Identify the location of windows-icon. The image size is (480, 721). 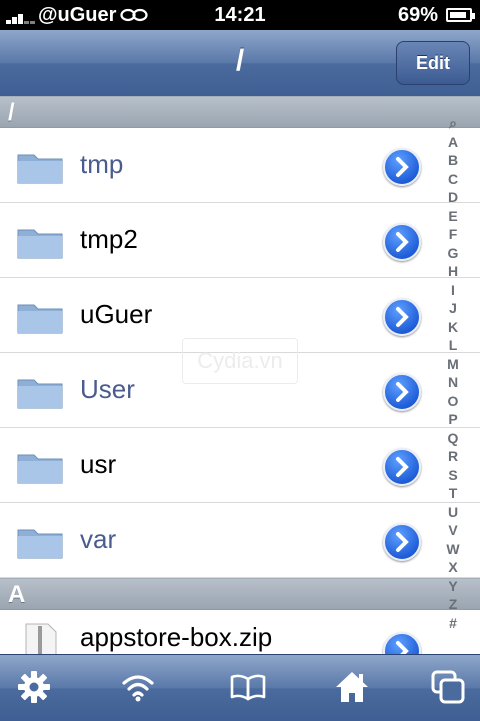
(448, 687).